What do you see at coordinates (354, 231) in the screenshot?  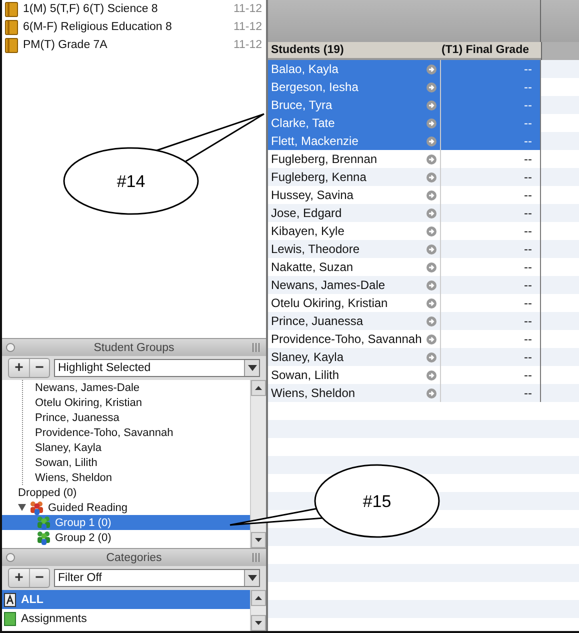 I see `student-name-cell: Kibayen, Kyle` at bounding box center [354, 231].